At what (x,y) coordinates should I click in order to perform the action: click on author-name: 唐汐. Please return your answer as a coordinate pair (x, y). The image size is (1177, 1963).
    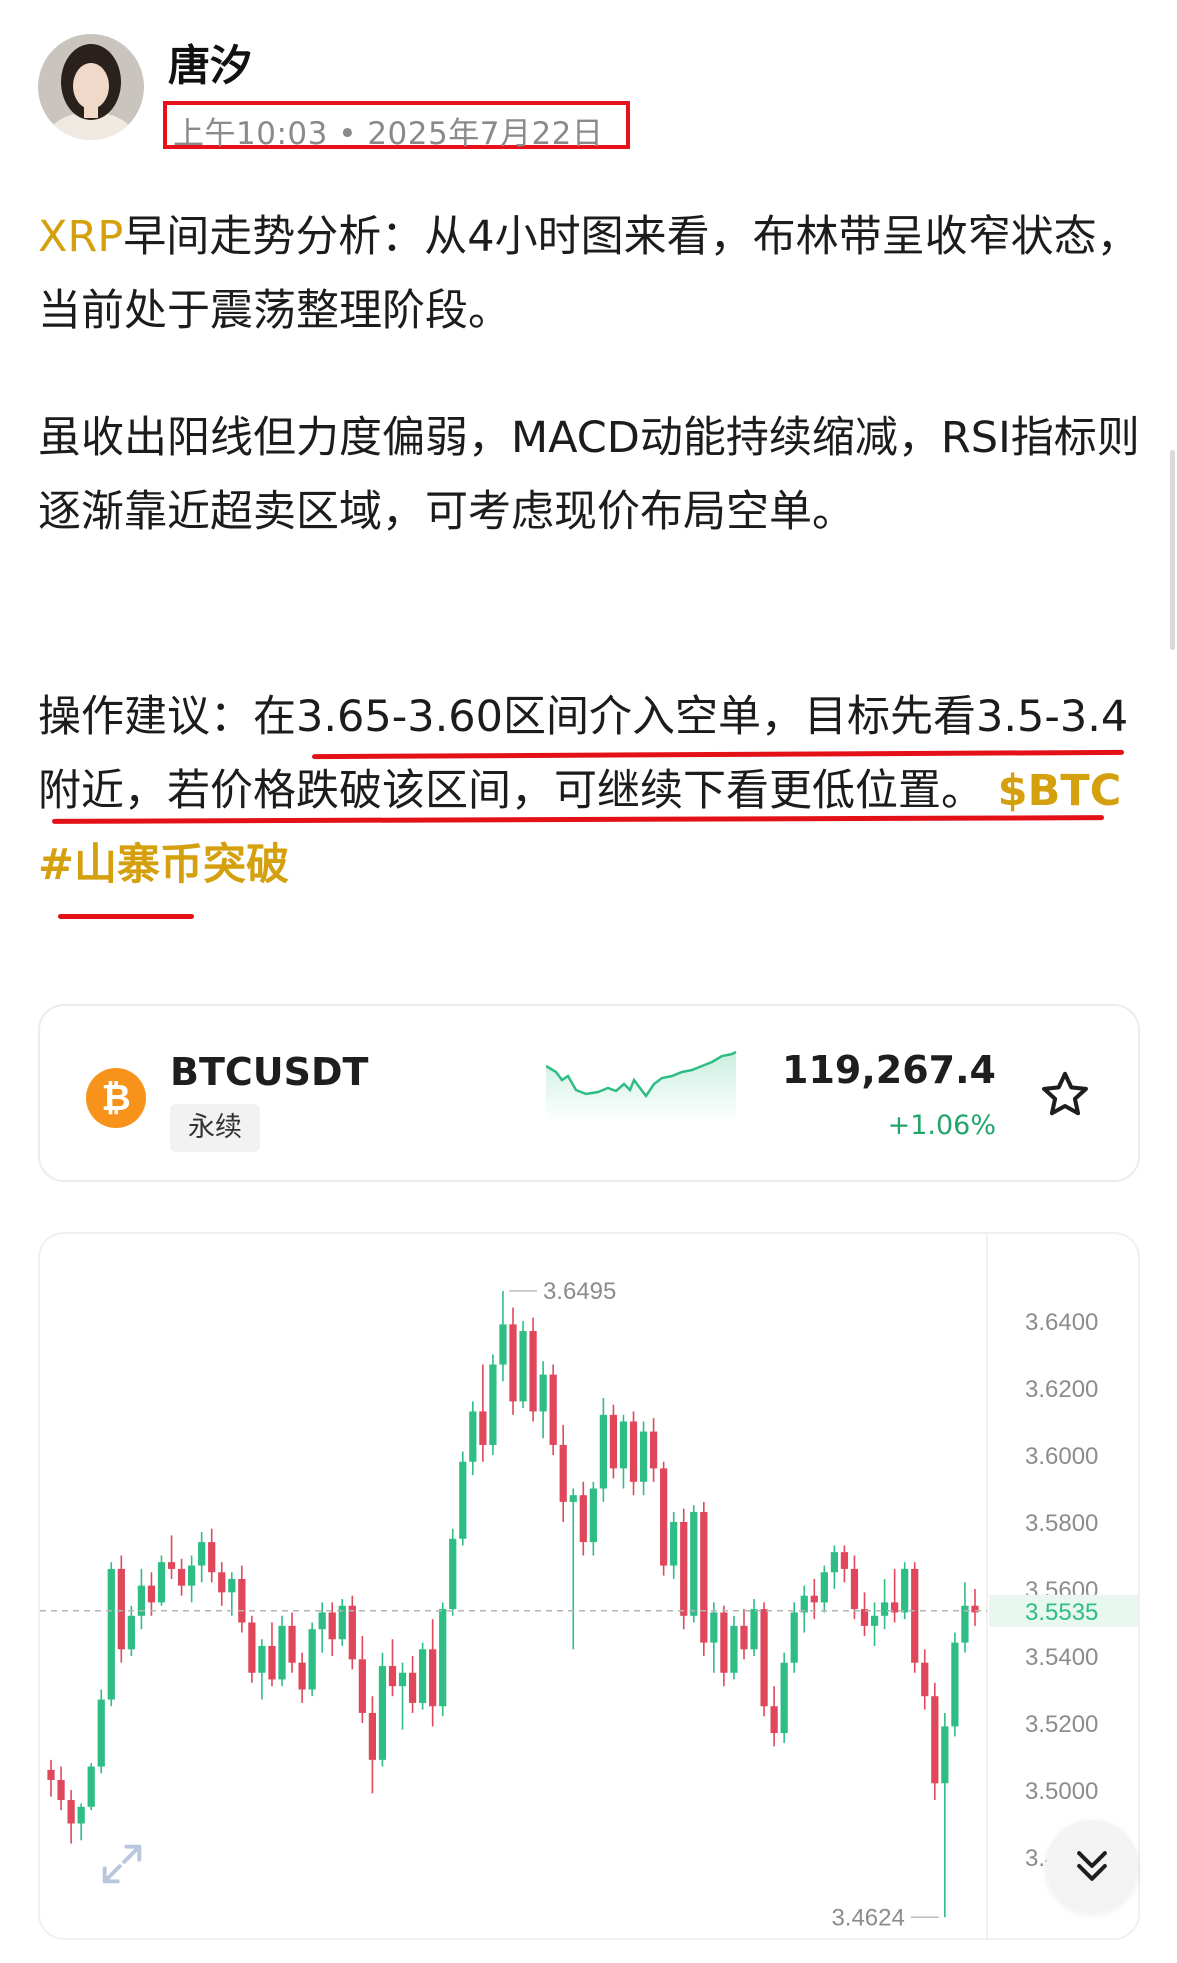
    Looking at the image, I should click on (210, 62).